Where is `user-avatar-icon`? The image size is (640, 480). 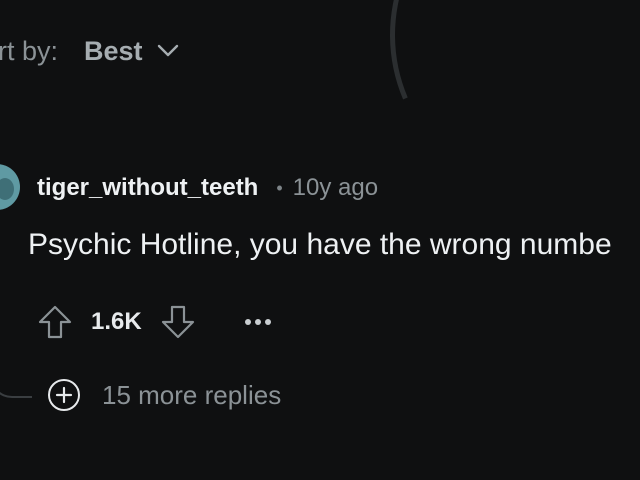
user-avatar-icon is located at coordinates (10, 187).